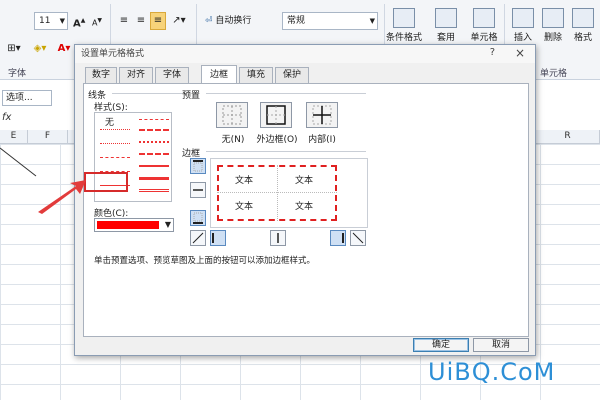 The height and width of the screenshot is (400, 600). Describe the element at coordinates (404, 18) in the screenshot. I see `conditional-format-icon` at that location.